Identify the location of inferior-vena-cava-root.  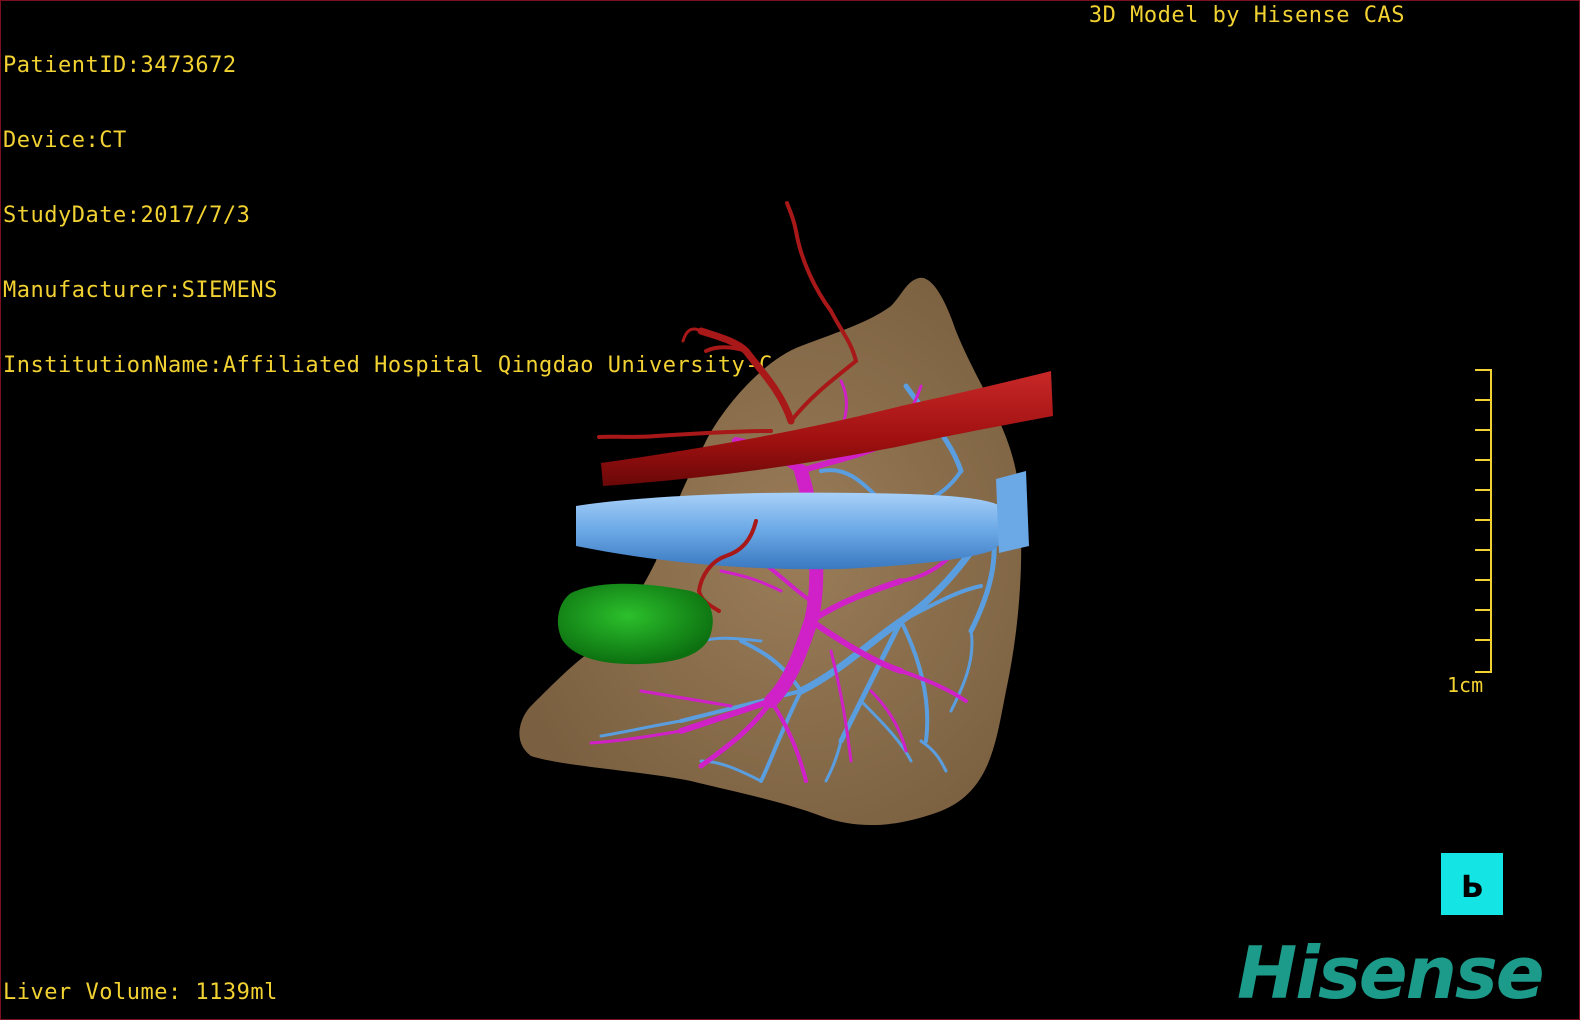
(1012, 512).